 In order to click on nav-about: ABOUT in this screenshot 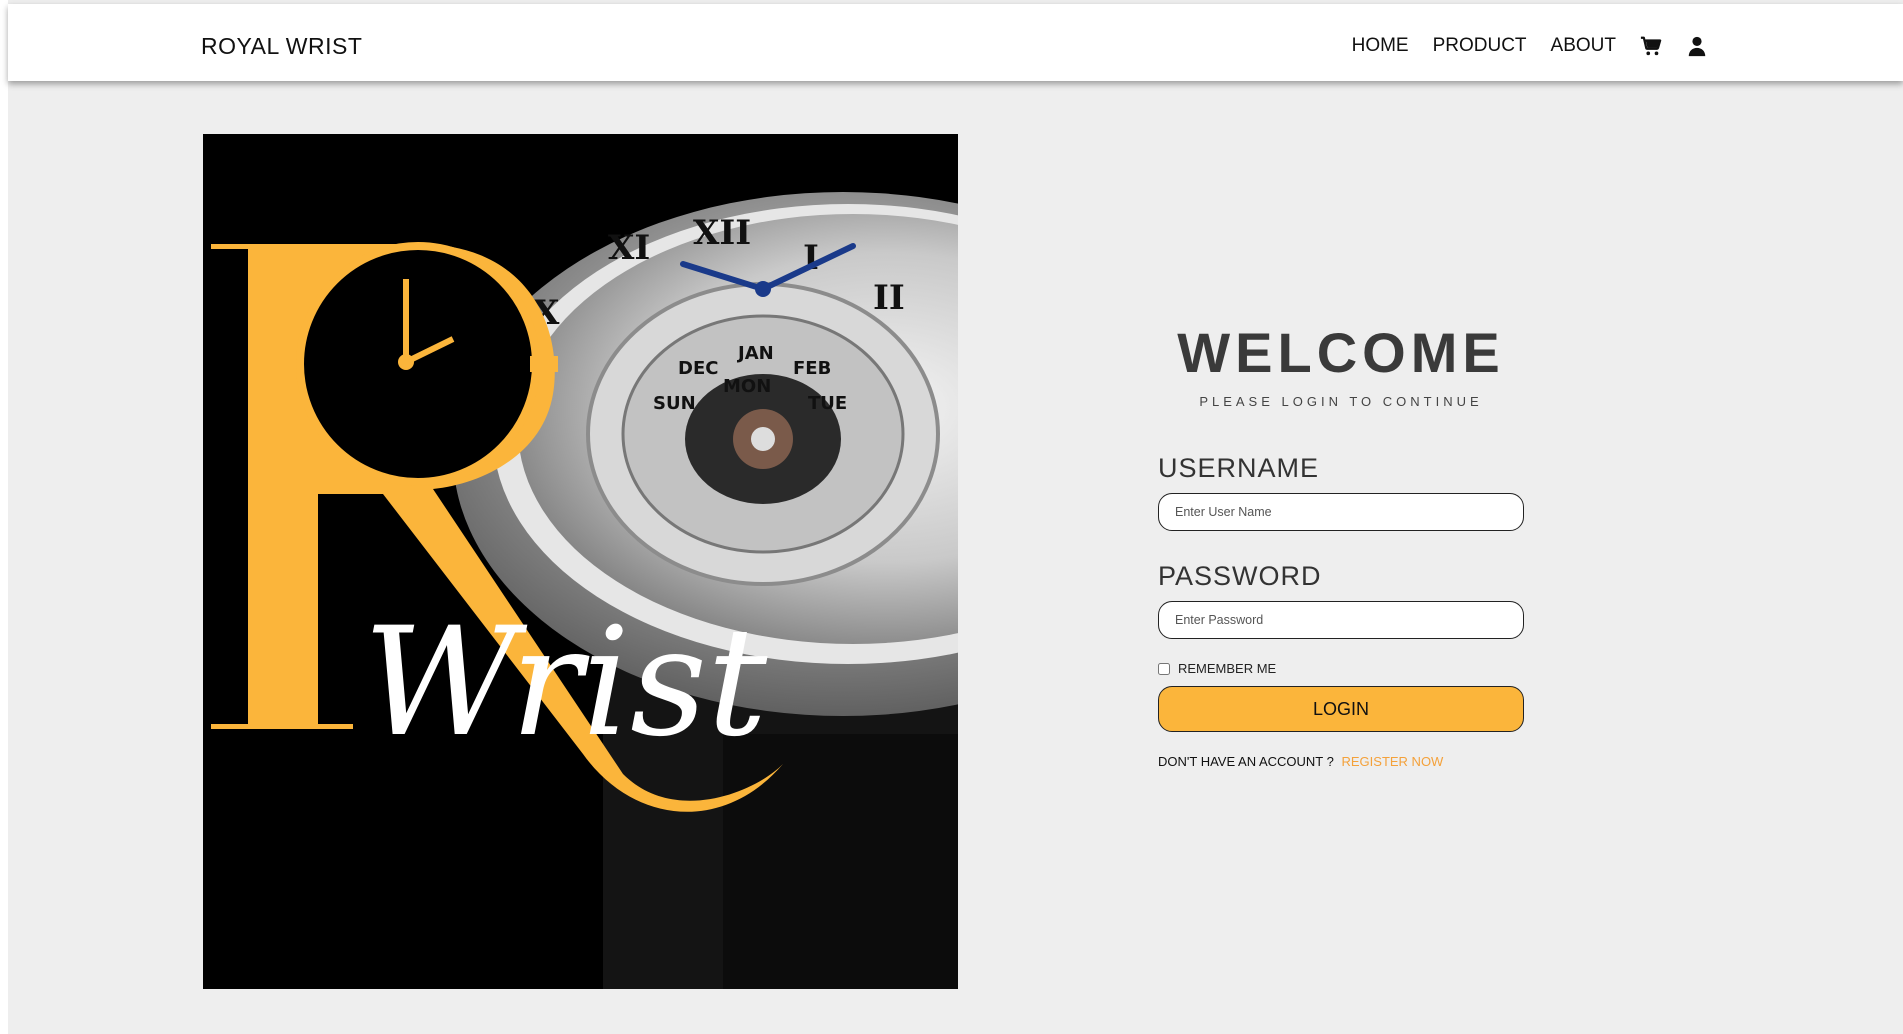, I will do `click(1583, 46)`.